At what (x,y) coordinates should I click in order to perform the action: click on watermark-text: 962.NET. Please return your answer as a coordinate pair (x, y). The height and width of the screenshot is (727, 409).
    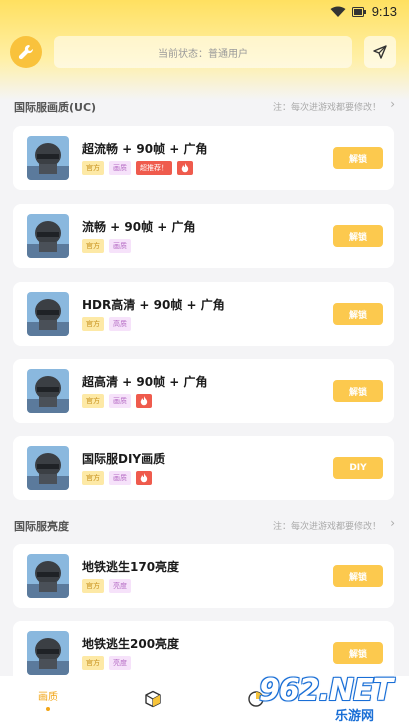
    Looking at the image, I should click on (326, 690).